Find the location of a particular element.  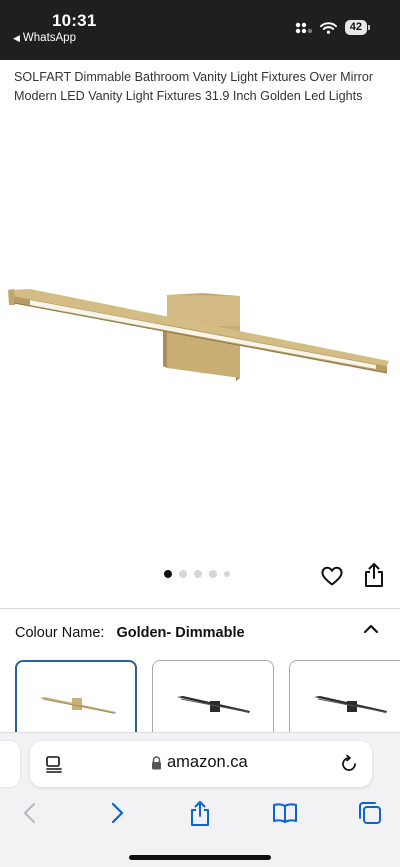

home-indicator is located at coordinates (200, 857).